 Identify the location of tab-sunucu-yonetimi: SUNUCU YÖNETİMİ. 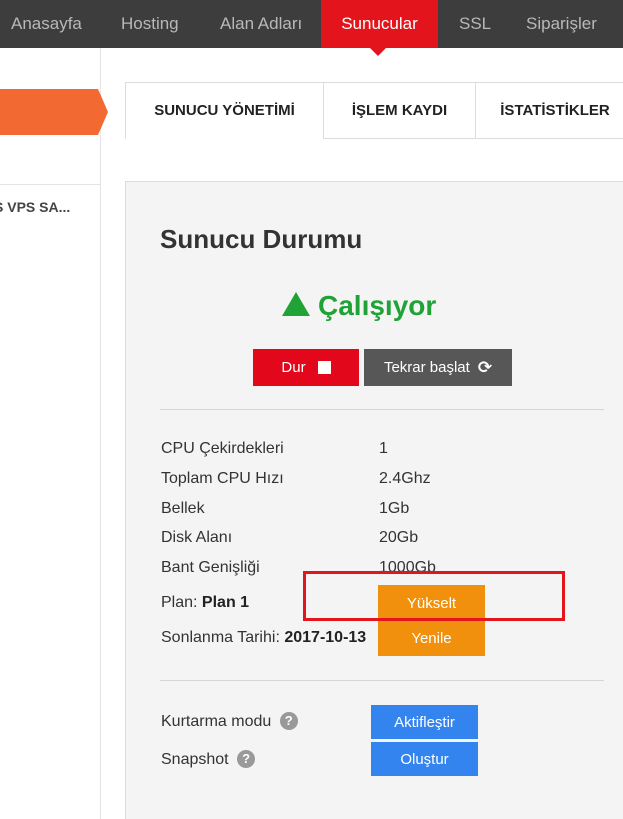
(224, 110).